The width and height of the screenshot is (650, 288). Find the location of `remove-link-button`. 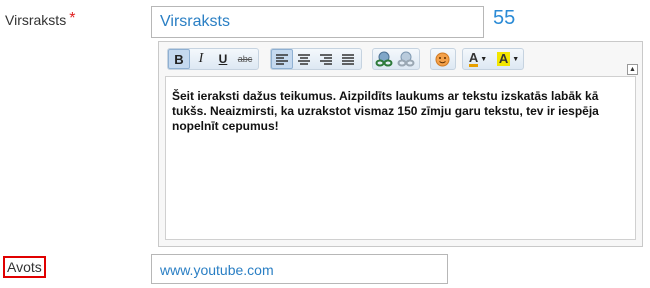

remove-link-button is located at coordinates (406, 59).